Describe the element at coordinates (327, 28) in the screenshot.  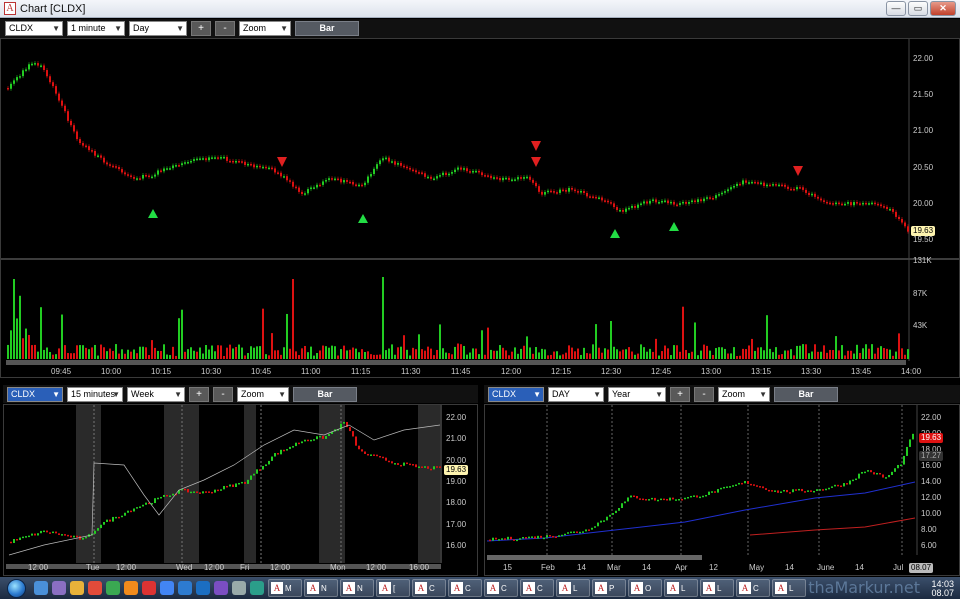
I see `chart-style-button: Bar` at that location.